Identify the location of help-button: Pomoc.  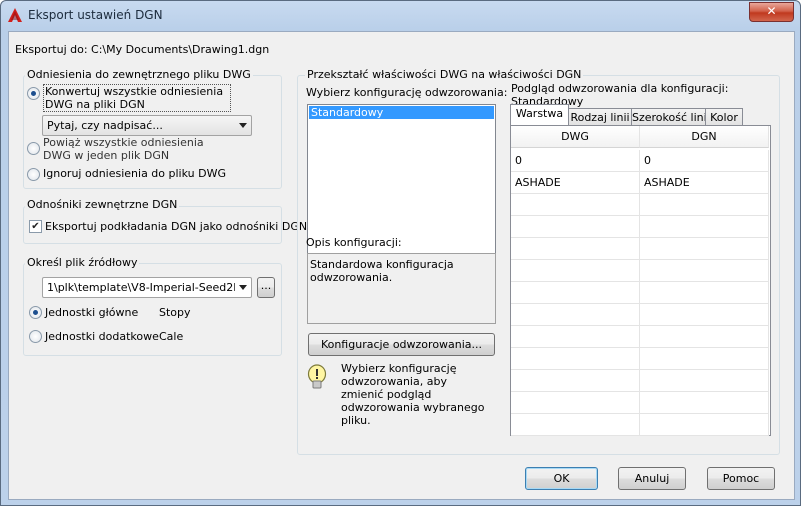
(741, 478).